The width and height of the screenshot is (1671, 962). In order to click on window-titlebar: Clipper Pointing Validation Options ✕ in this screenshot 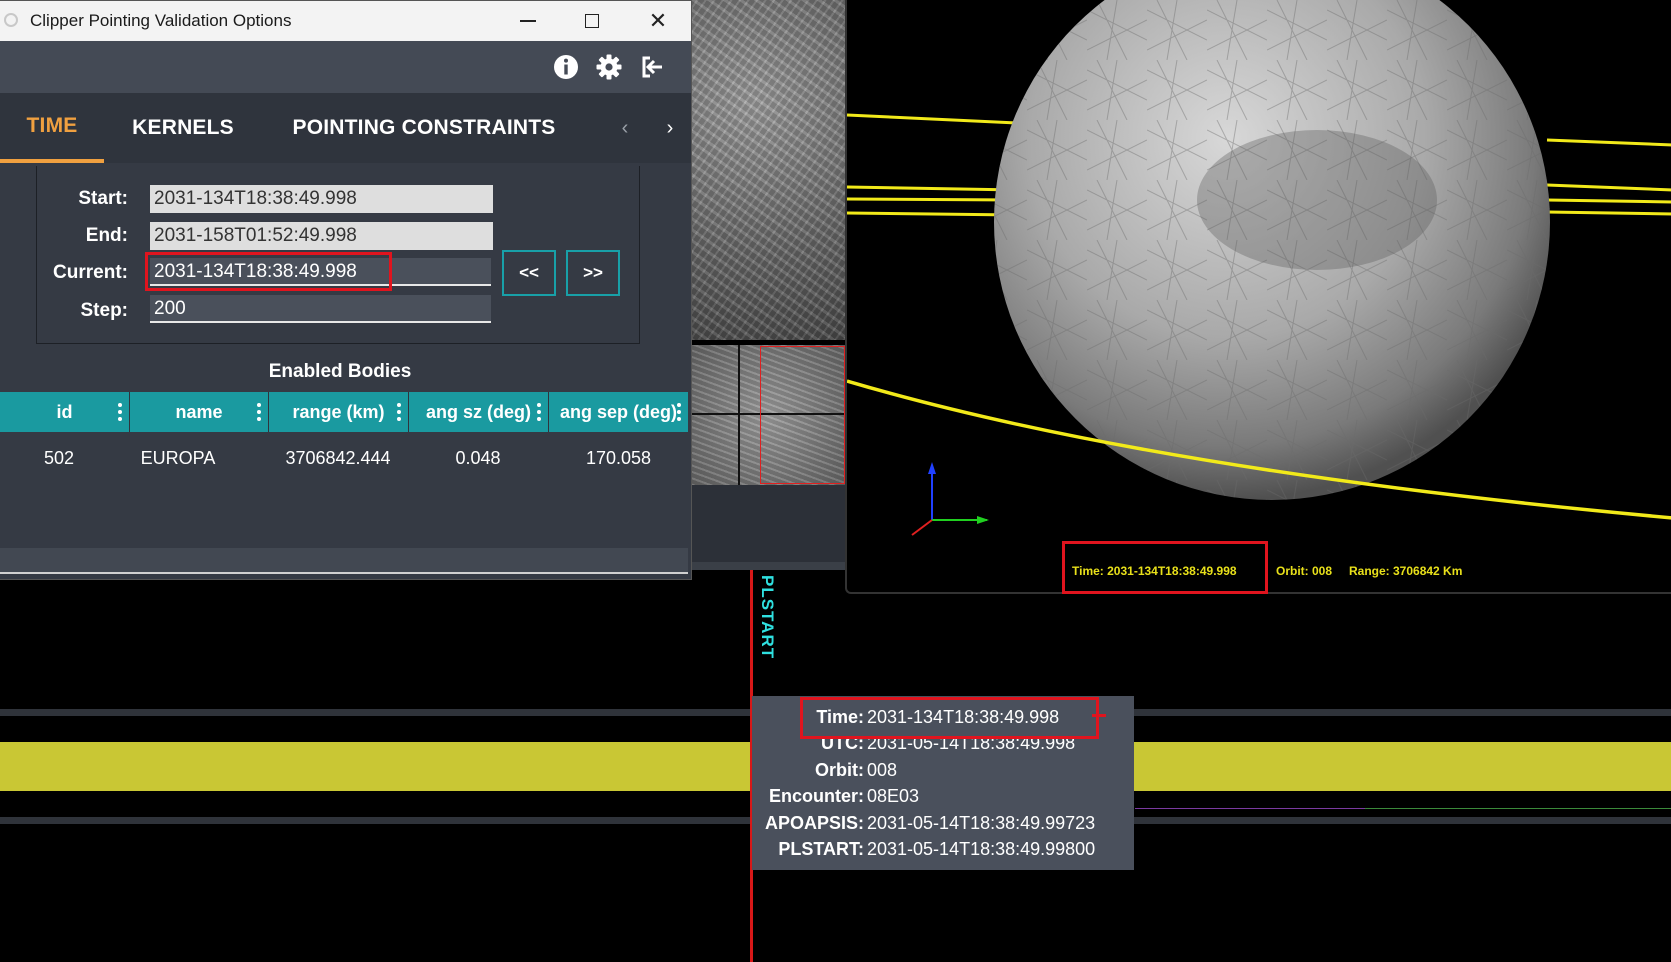, I will do `click(345, 21)`.